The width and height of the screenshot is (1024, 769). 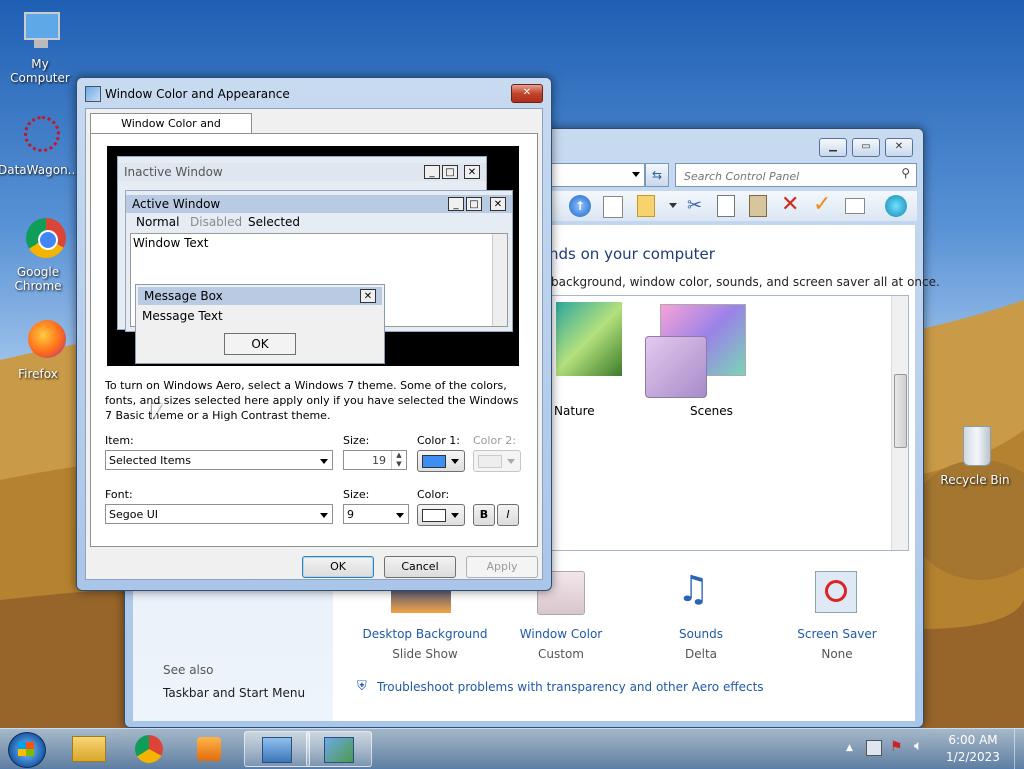 What do you see at coordinates (93, 94) in the screenshot?
I see `dialog-app-icon` at bounding box center [93, 94].